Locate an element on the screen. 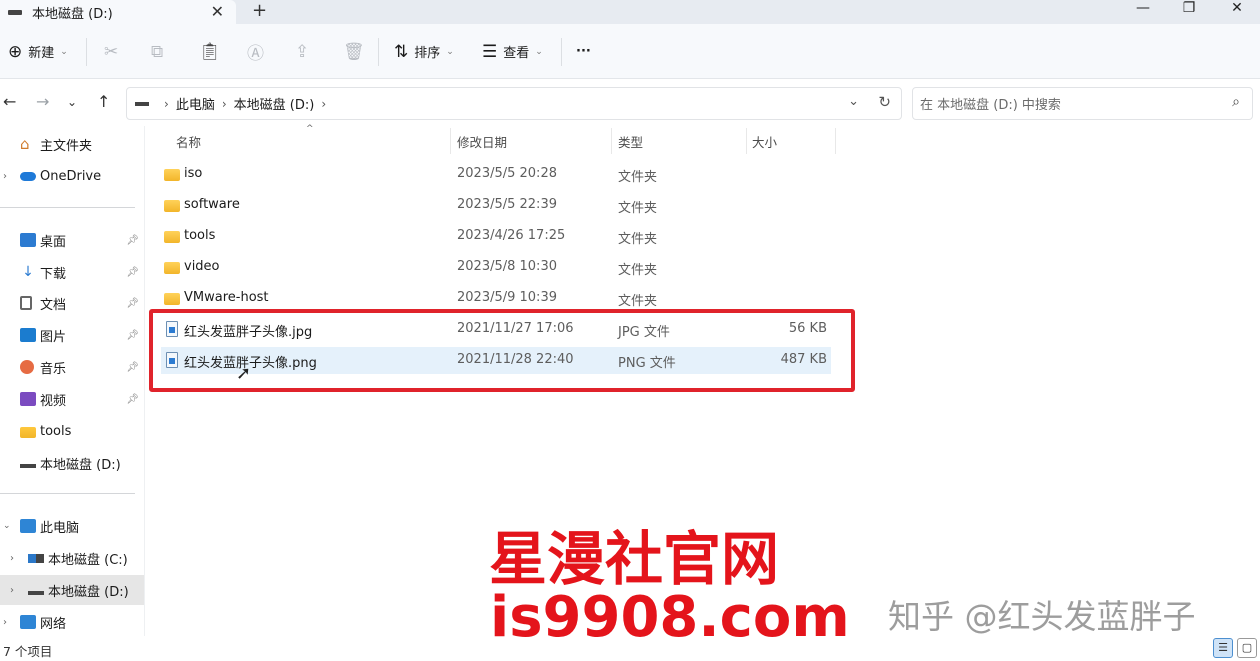 This screenshot has height=661, width=1260. sidebar-item-local-disk-c: › 本地磁盘 (C:) is located at coordinates (72, 558).